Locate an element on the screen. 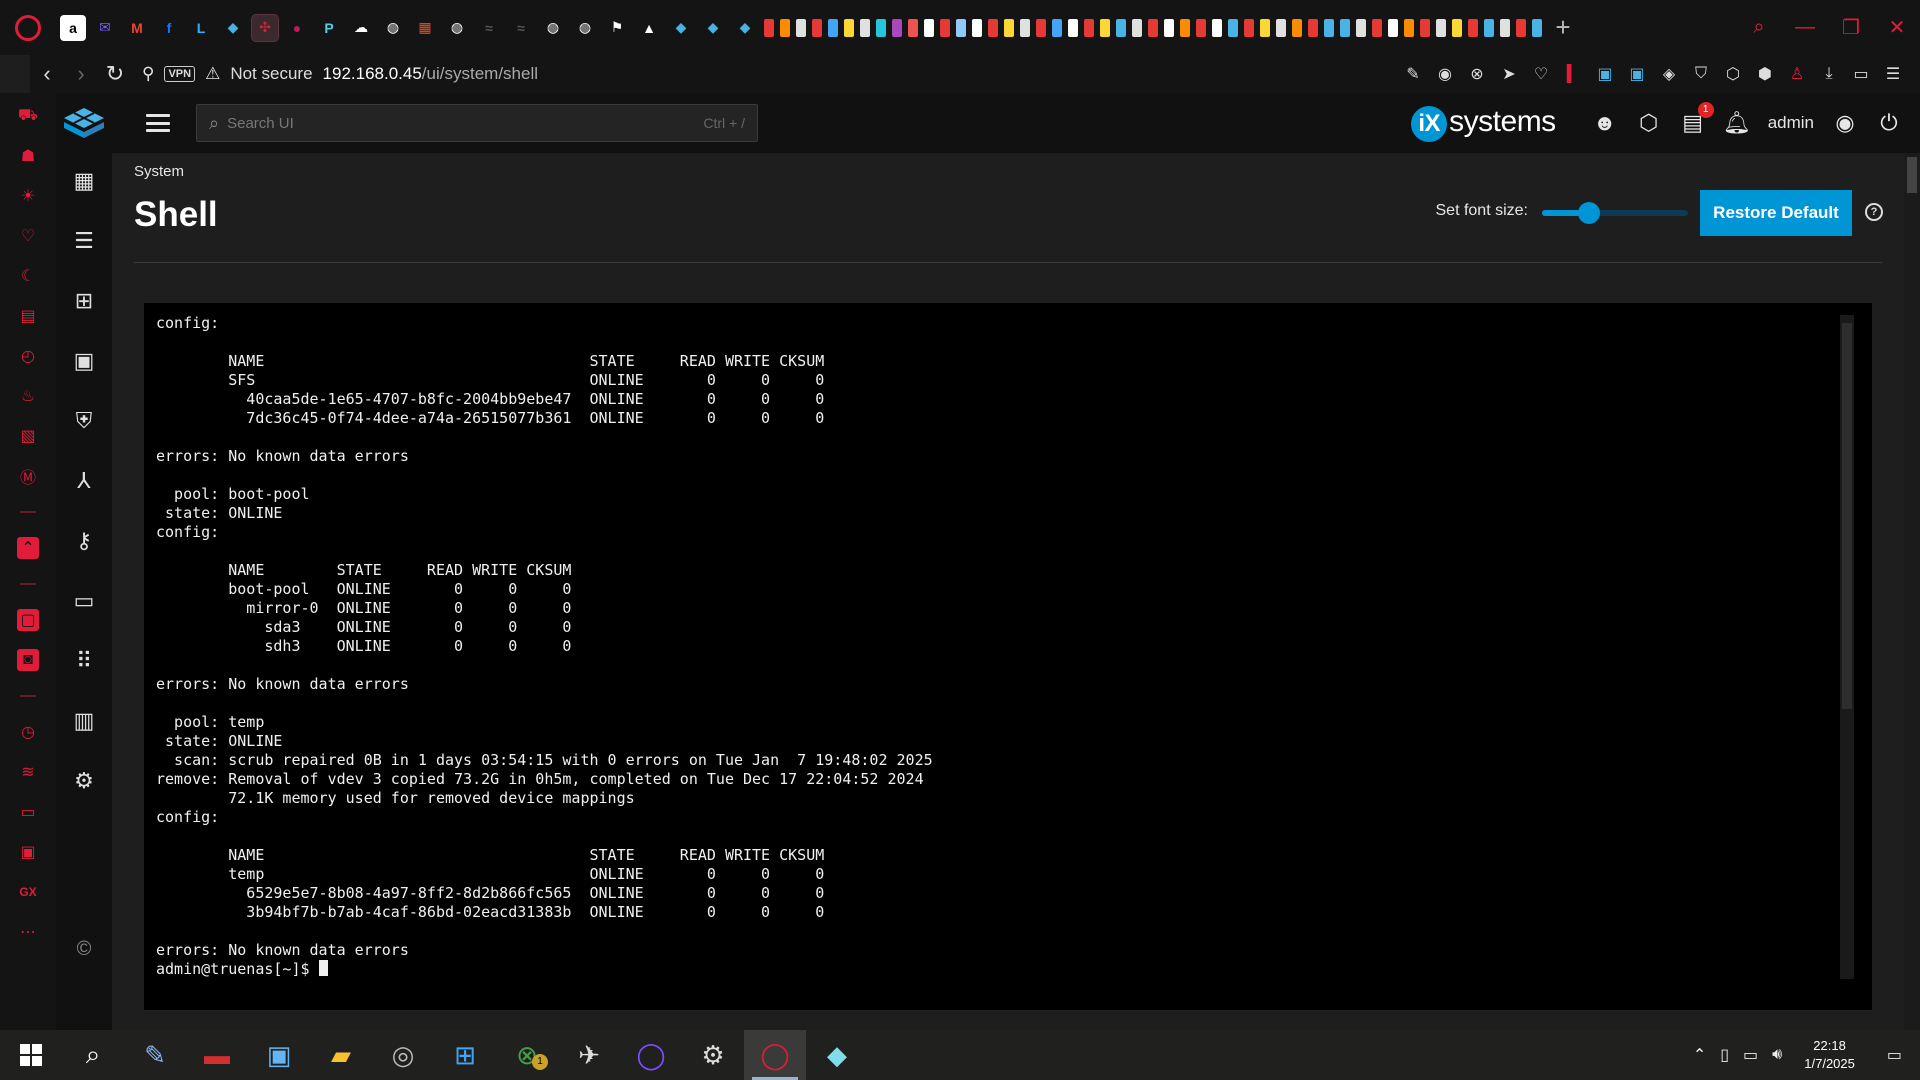 The image size is (1920, 1080). tab-truenas-4: ◆ is located at coordinates (745, 28).